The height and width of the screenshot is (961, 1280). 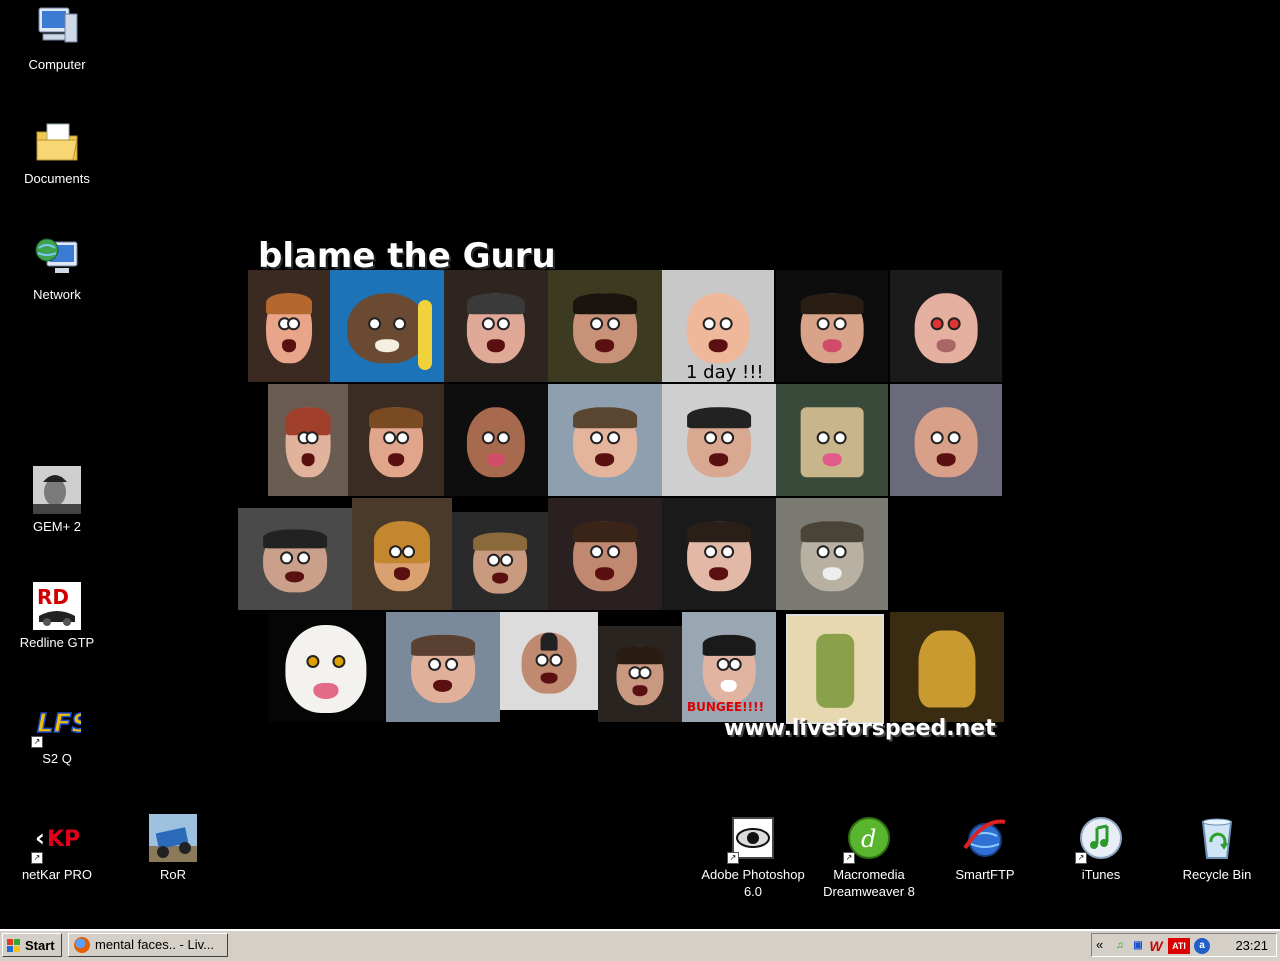 I want to click on desktop-icon-label-line2: Dreamweaver 8, so click(x=869, y=891).